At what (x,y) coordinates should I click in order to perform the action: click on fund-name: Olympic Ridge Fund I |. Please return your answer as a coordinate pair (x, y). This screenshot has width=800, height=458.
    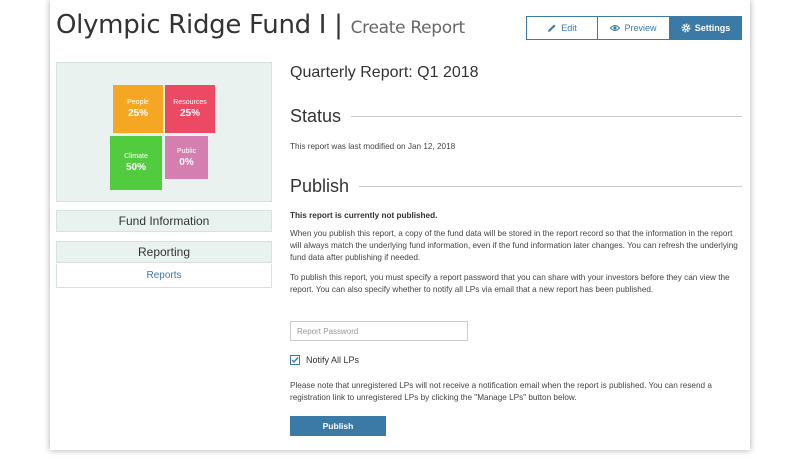
    Looking at the image, I should click on (199, 25).